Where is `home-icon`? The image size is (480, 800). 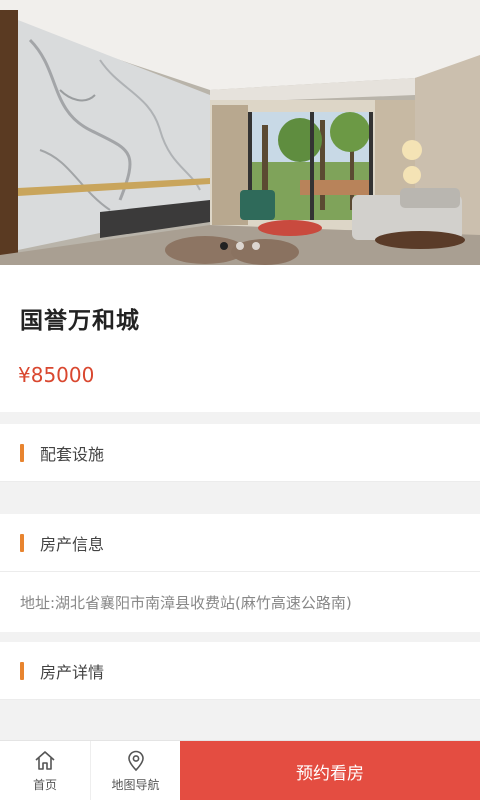 home-icon is located at coordinates (45, 760).